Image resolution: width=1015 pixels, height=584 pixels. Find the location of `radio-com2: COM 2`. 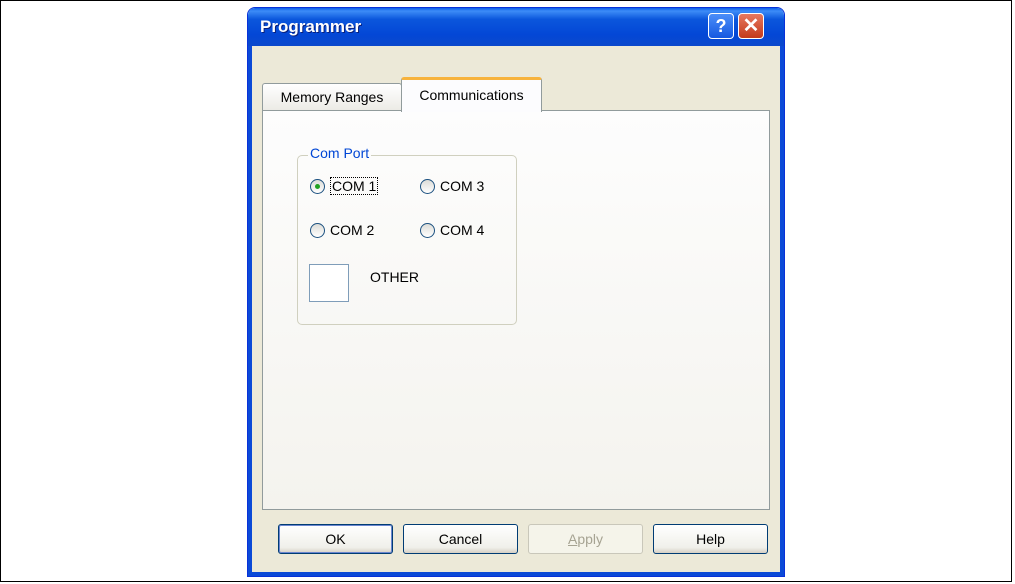

radio-com2: COM 2 is located at coordinates (342, 230).